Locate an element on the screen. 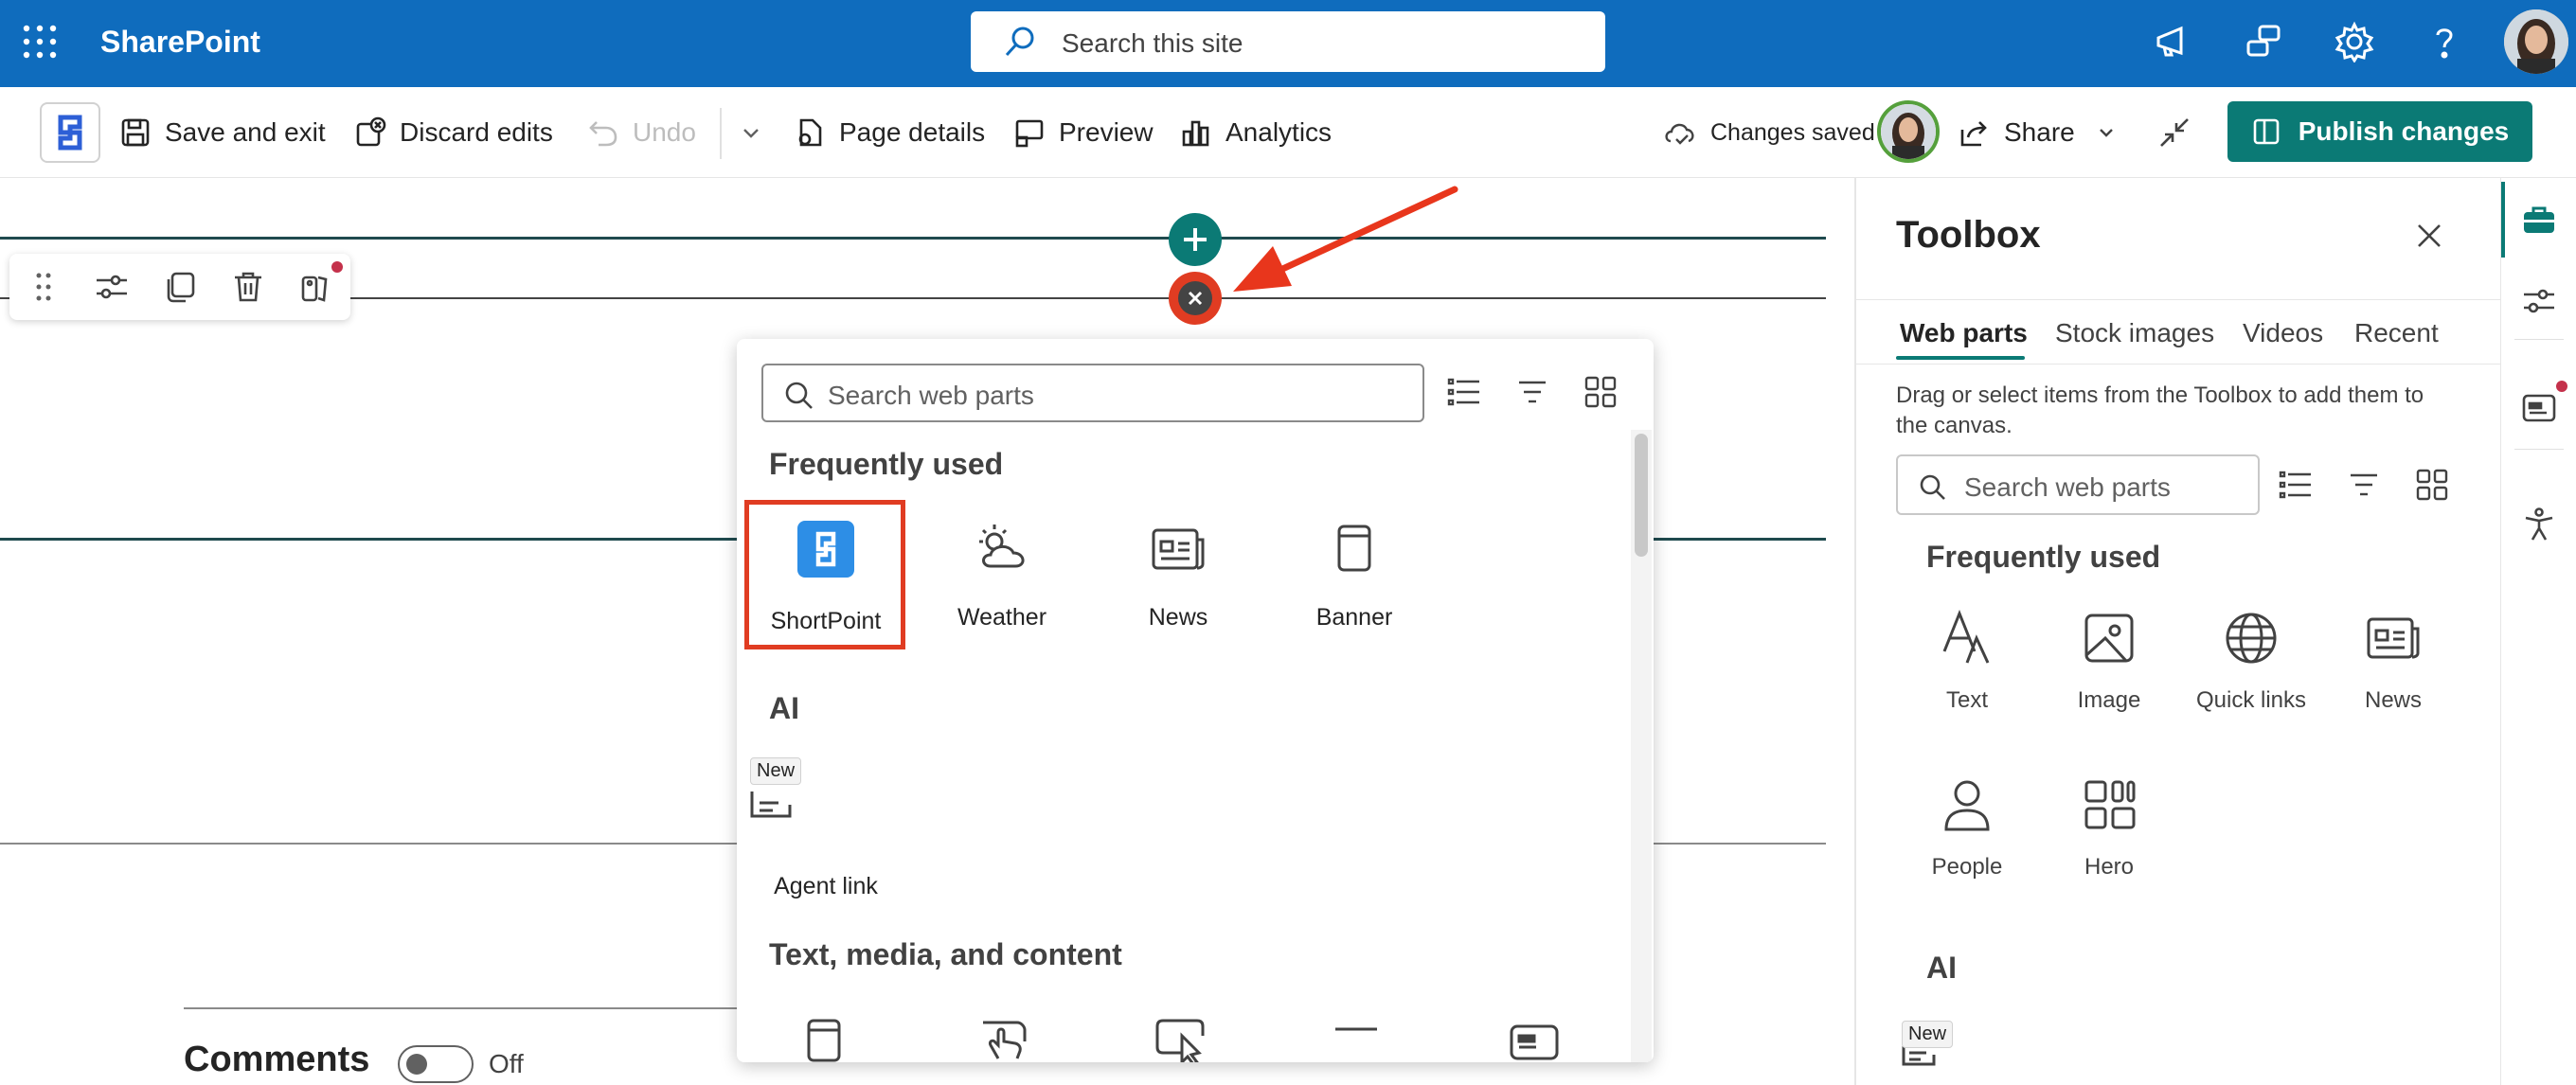  site-search-box: Search this site is located at coordinates (1288, 41).